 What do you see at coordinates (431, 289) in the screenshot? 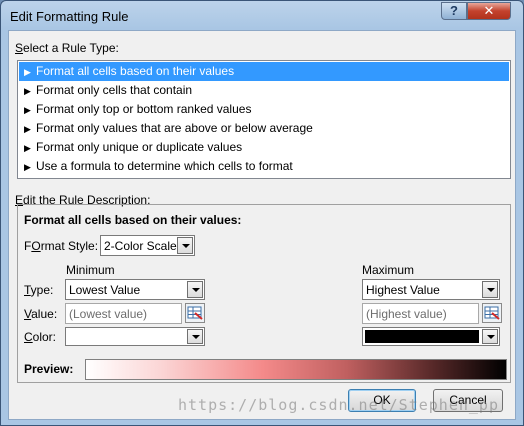
I see `max-type-select: Highest Value` at bounding box center [431, 289].